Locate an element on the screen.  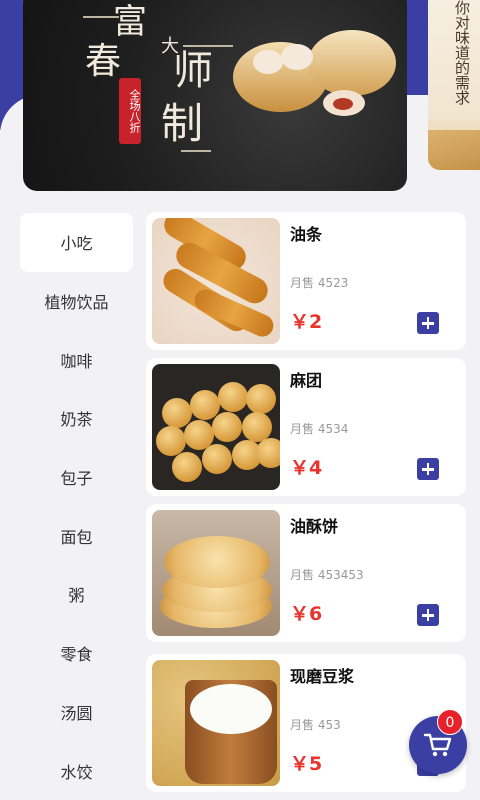
category-item-plant-drinks: 植物饮品 is located at coordinates (76, 301).